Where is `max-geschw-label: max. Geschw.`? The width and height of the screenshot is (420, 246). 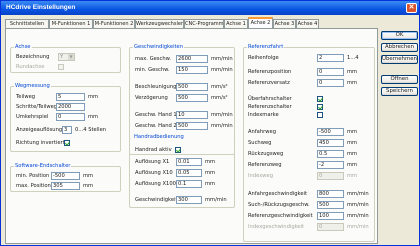 max-geschw-label: max. Geschw. is located at coordinates (153, 59).